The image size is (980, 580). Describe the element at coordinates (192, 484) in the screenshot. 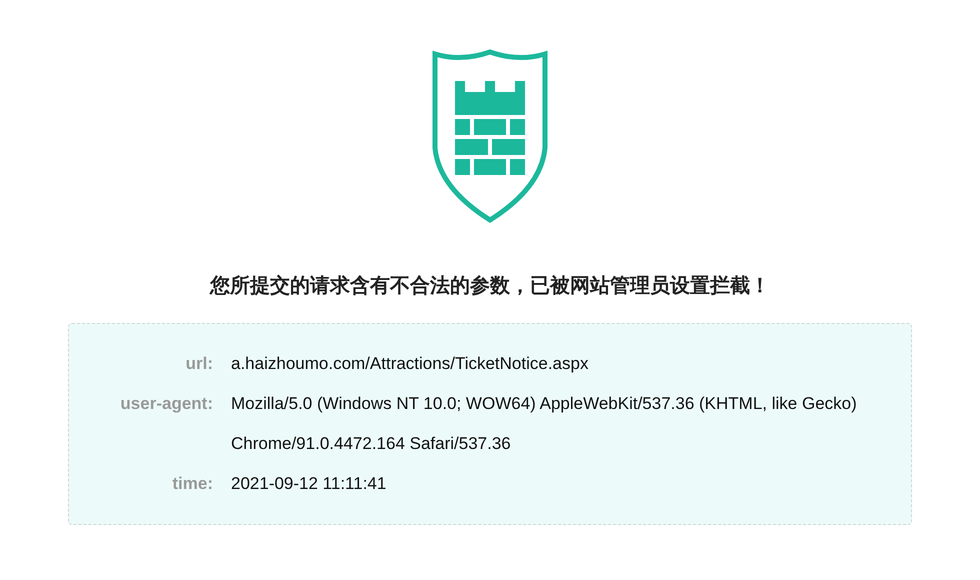

I see `detail-label: time:` at that location.